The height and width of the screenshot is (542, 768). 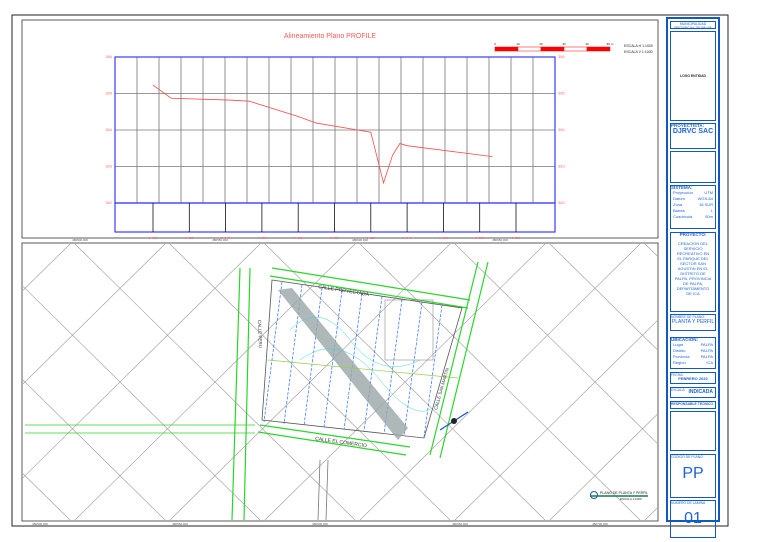 I want to click on plano-name: PLANTA Y PERFIL, so click(x=693, y=322).